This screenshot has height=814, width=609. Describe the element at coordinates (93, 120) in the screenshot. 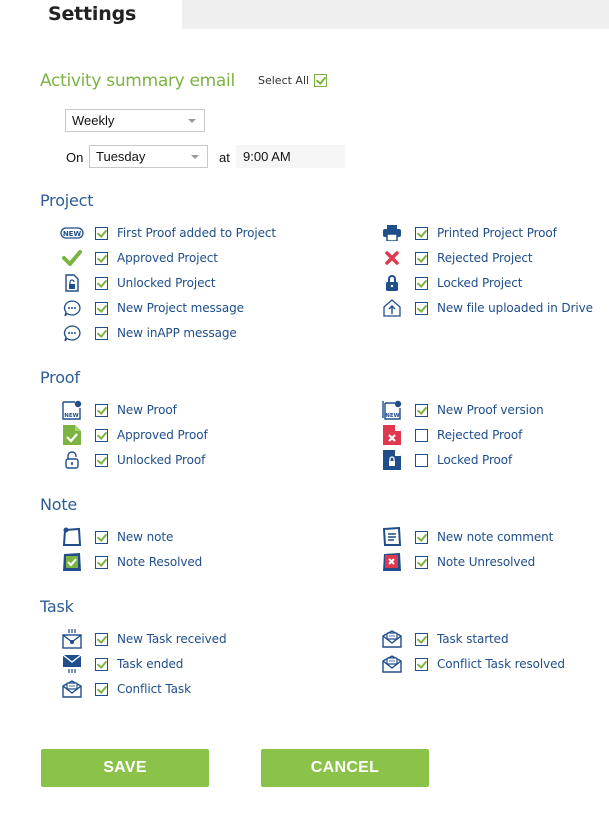

I see `frequency-value: Weekly` at that location.